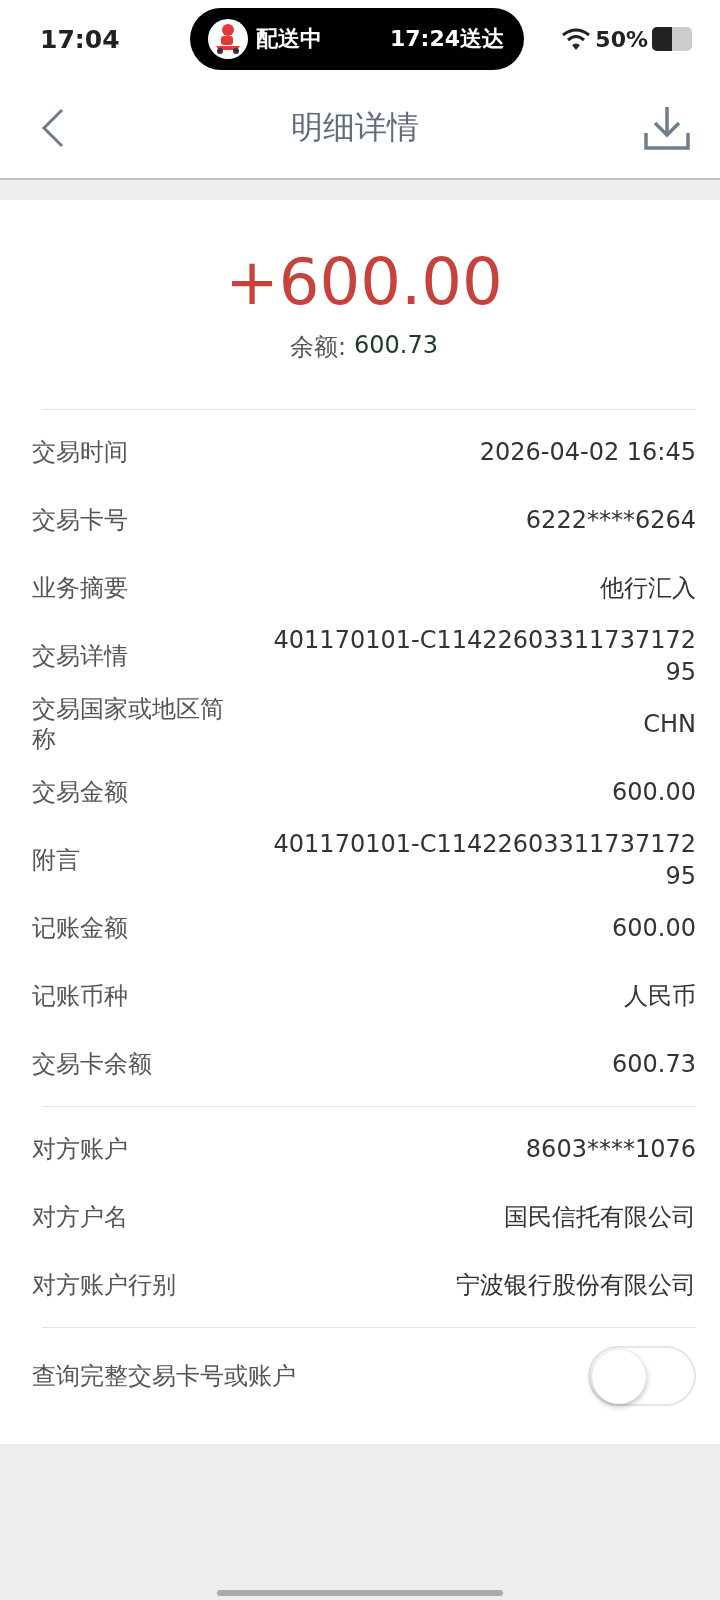 The image size is (720, 1600). Describe the element at coordinates (80, 1216) in the screenshot. I see `field-label: 对方户名` at that location.